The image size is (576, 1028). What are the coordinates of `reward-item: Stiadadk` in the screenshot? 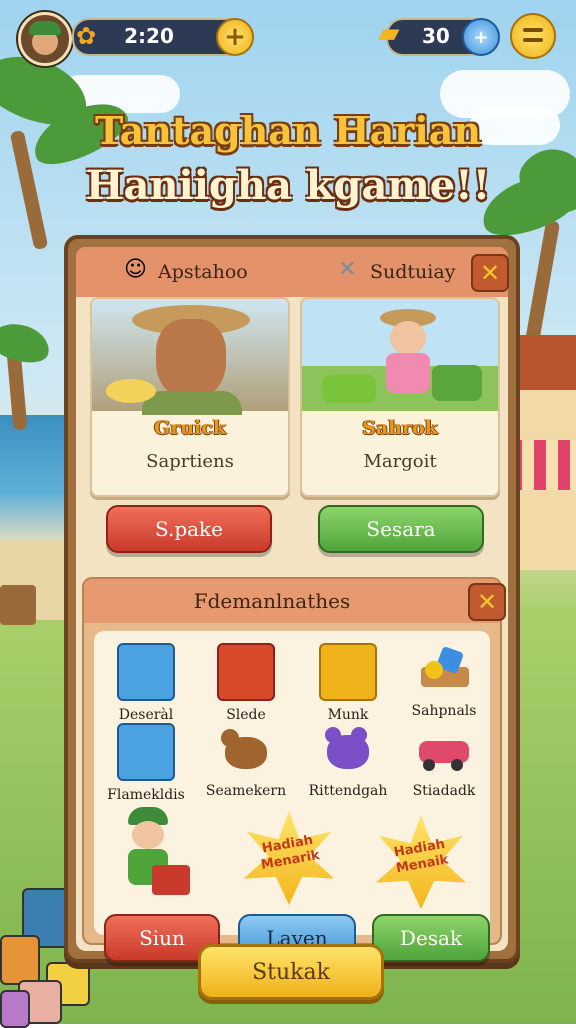 It's located at (444, 761).